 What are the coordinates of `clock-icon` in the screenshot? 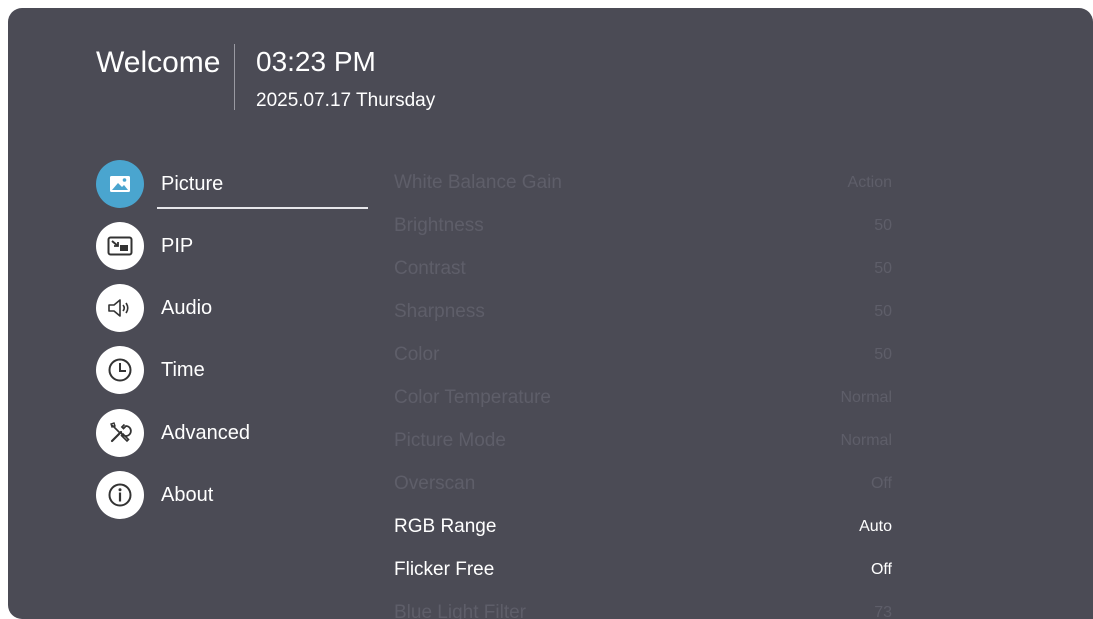 It's located at (120, 370).